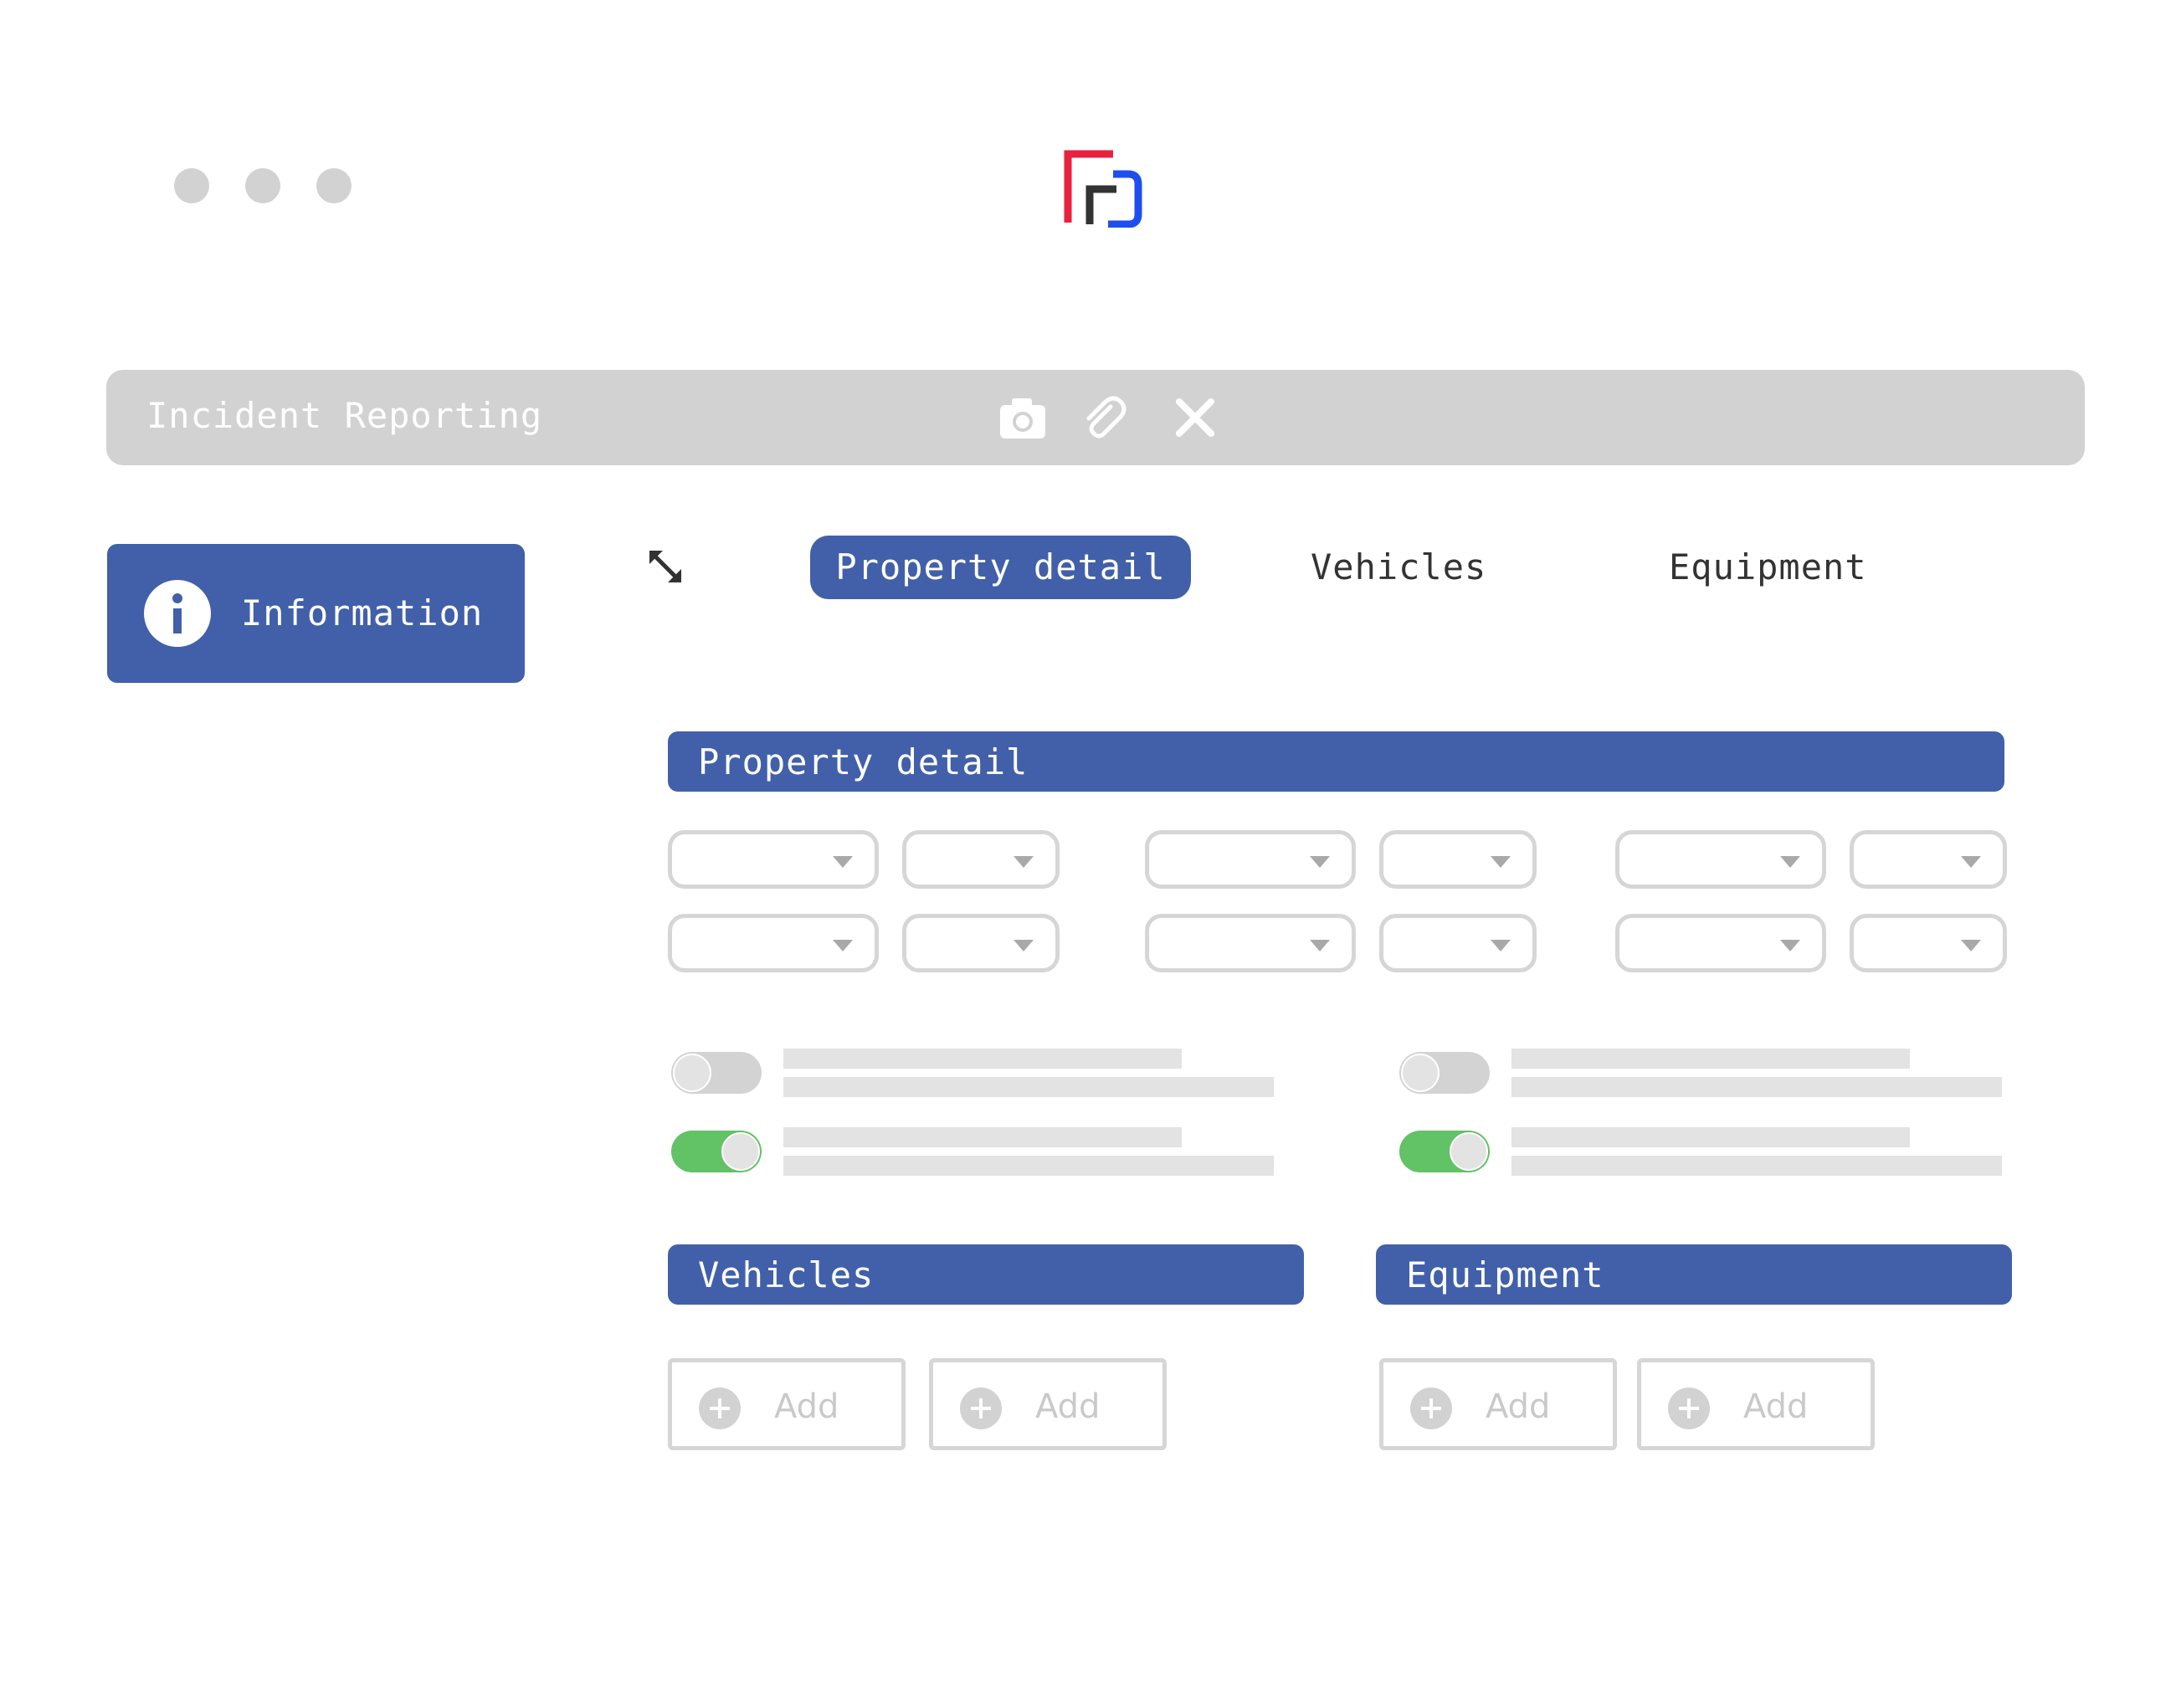  I want to click on property-detail-header: Property detail, so click(1336, 761).